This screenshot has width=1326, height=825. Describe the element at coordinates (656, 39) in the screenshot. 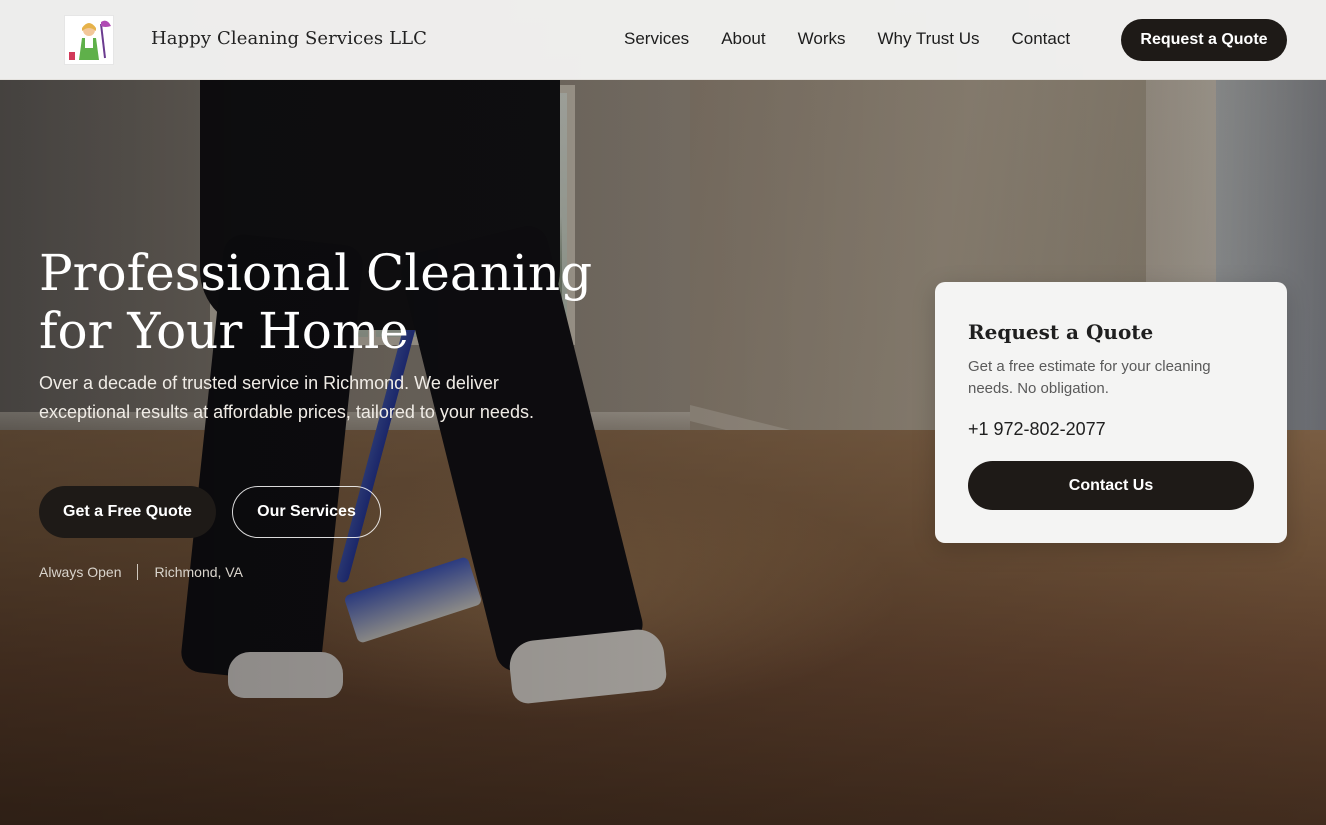

I see `nav-services: Services` at that location.